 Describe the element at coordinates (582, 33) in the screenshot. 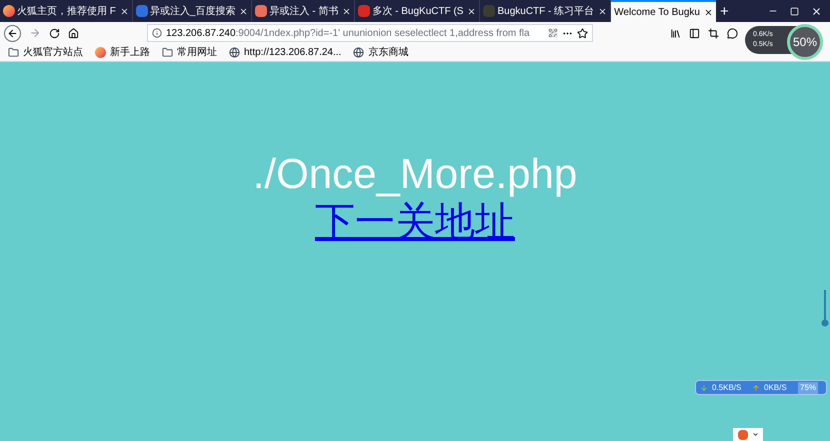

I see `star-icon` at that location.